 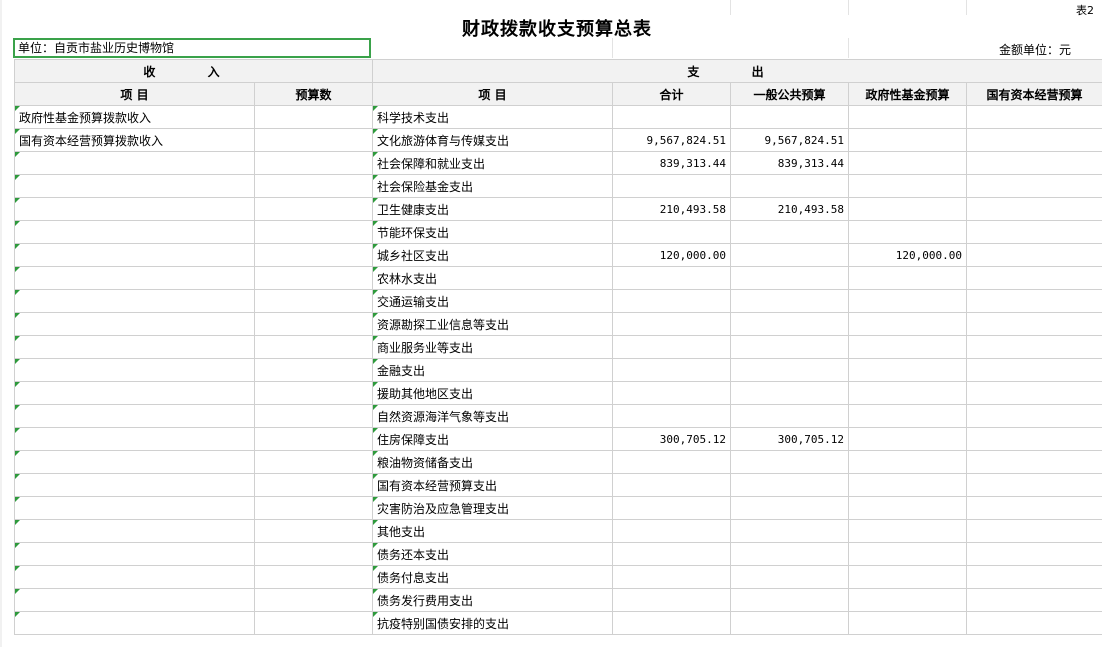 What do you see at coordinates (671, 140) in the screenshot?
I see `total-cell: 9,567,824.51` at bounding box center [671, 140].